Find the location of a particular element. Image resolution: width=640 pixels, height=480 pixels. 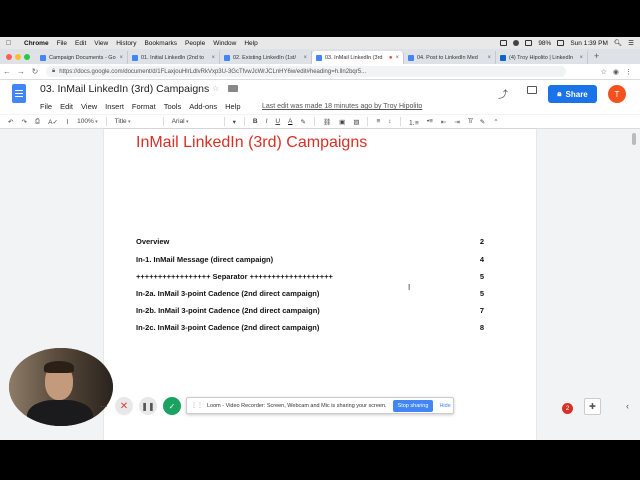

line-spacing-icon: ↕ is located at coordinates (389, 121).